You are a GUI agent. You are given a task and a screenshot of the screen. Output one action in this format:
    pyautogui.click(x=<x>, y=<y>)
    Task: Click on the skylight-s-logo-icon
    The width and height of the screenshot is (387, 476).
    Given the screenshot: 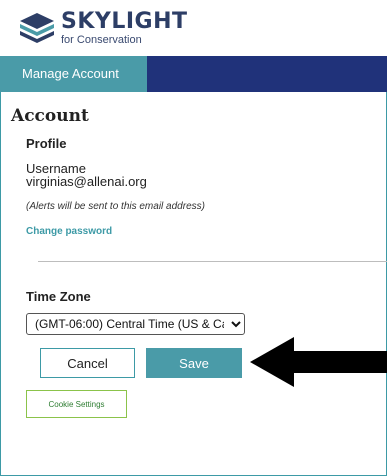 What is the action you would take?
    pyautogui.click(x=37, y=28)
    